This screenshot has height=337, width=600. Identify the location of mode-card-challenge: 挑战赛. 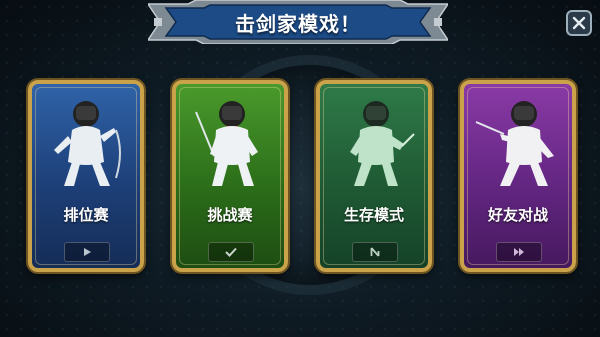
(230, 176).